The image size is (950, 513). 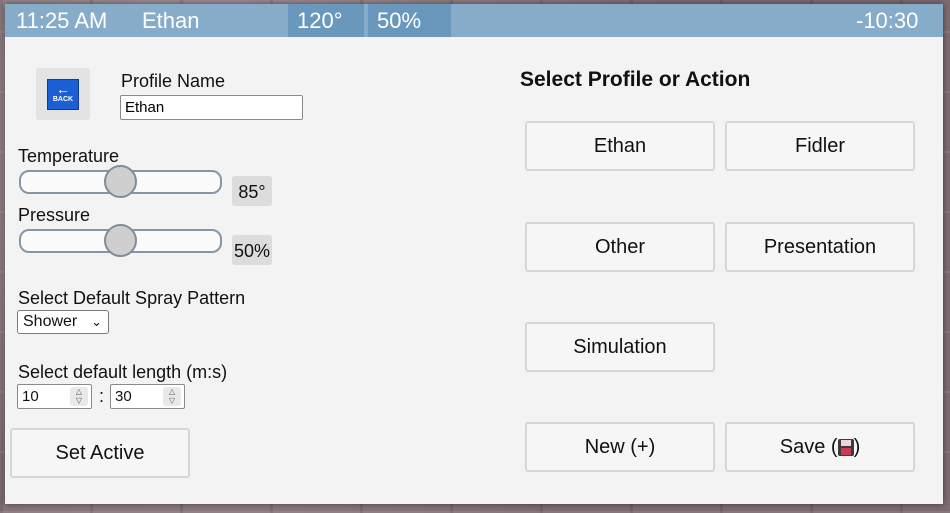 I want to click on save-label-suffix: ), so click(x=857, y=446).